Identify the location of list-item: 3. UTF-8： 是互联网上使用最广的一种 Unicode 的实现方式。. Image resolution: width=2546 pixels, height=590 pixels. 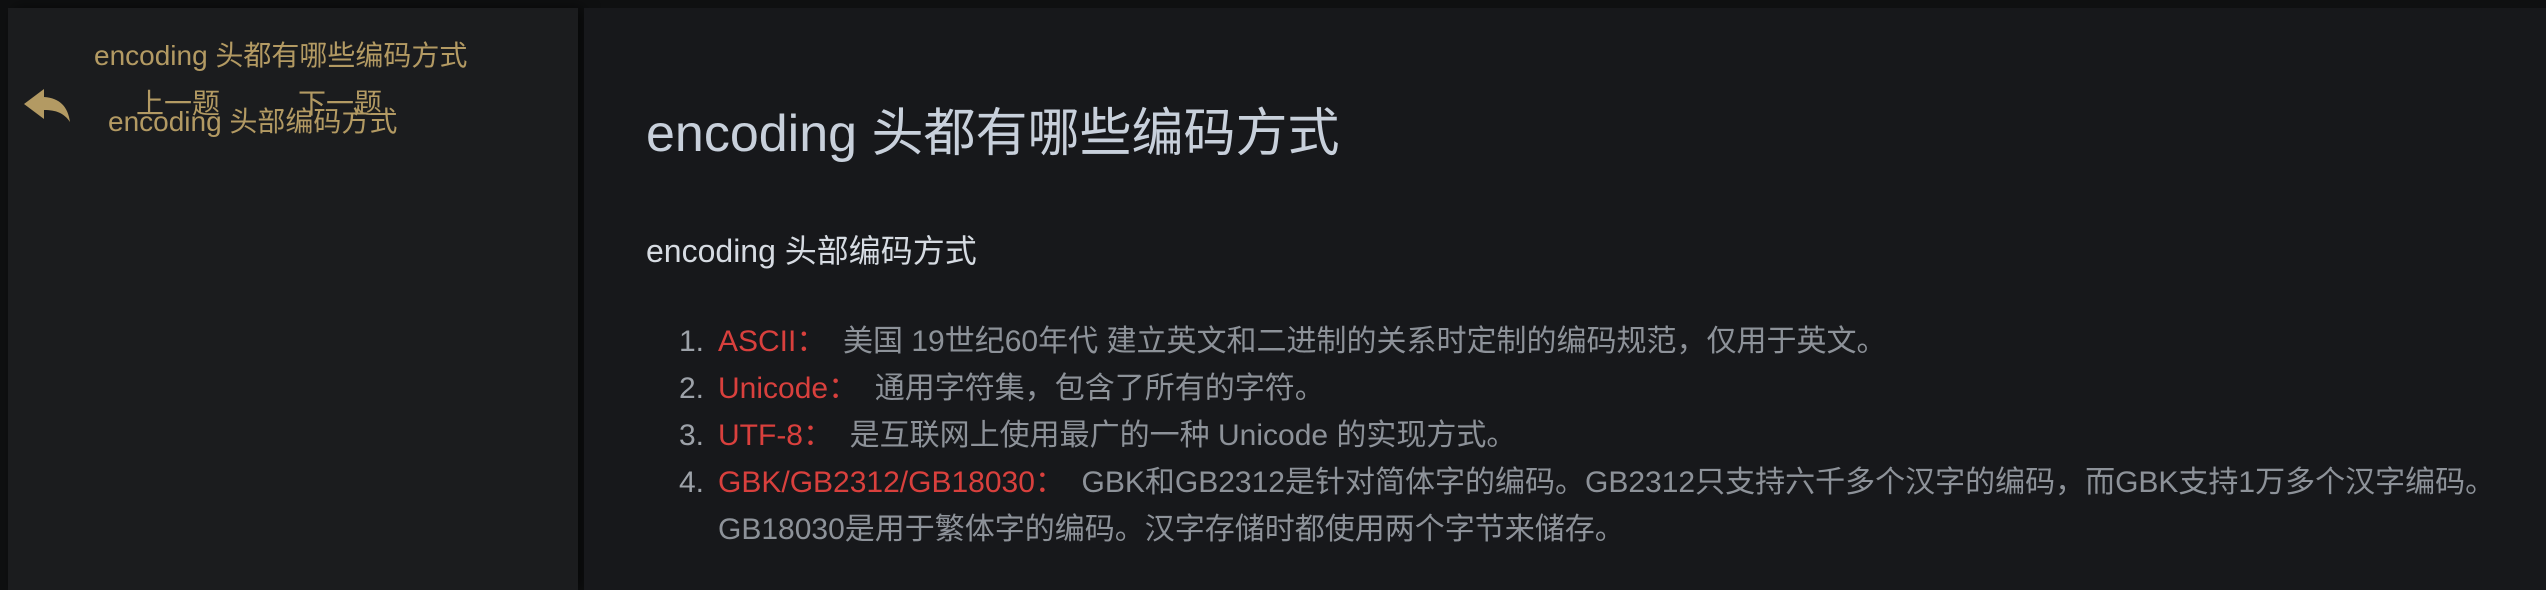
(1576, 435).